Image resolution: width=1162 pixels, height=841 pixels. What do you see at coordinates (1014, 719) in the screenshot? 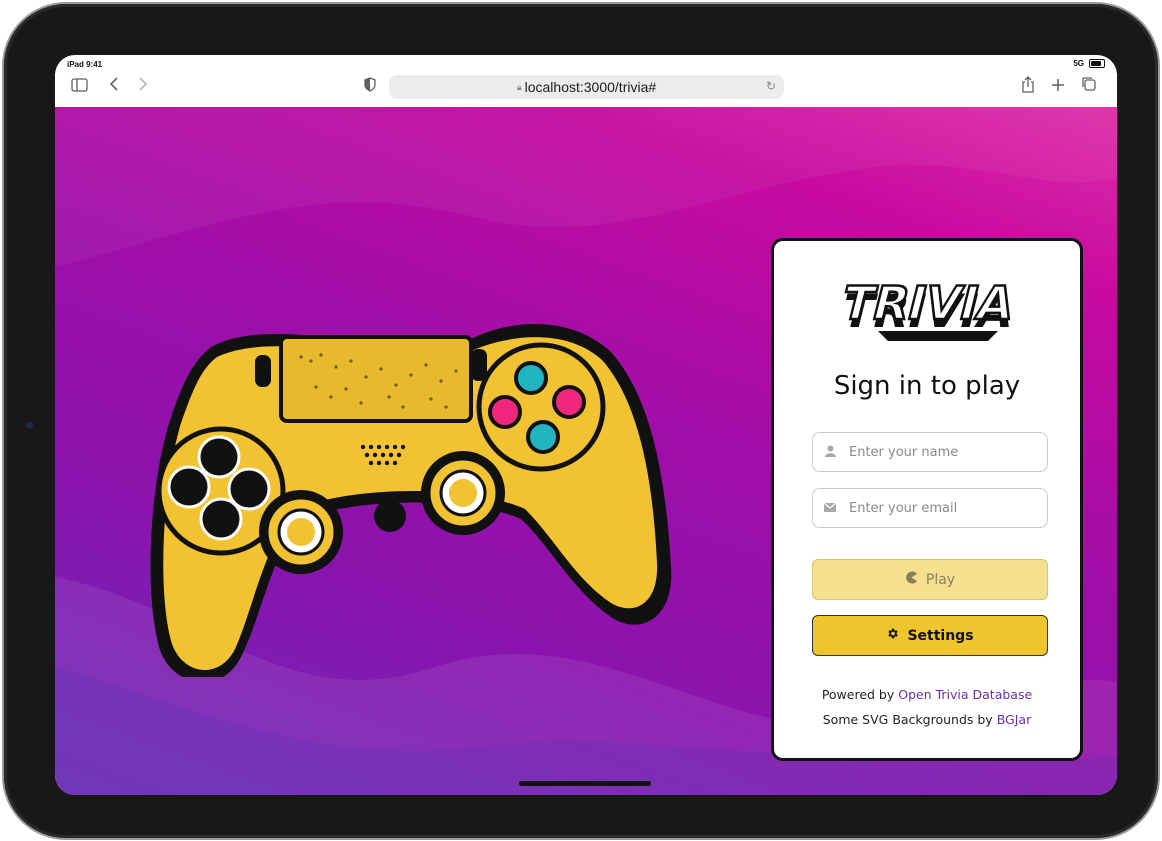
I see `bgjar-link: BGJar` at bounding box center [1014, 719].